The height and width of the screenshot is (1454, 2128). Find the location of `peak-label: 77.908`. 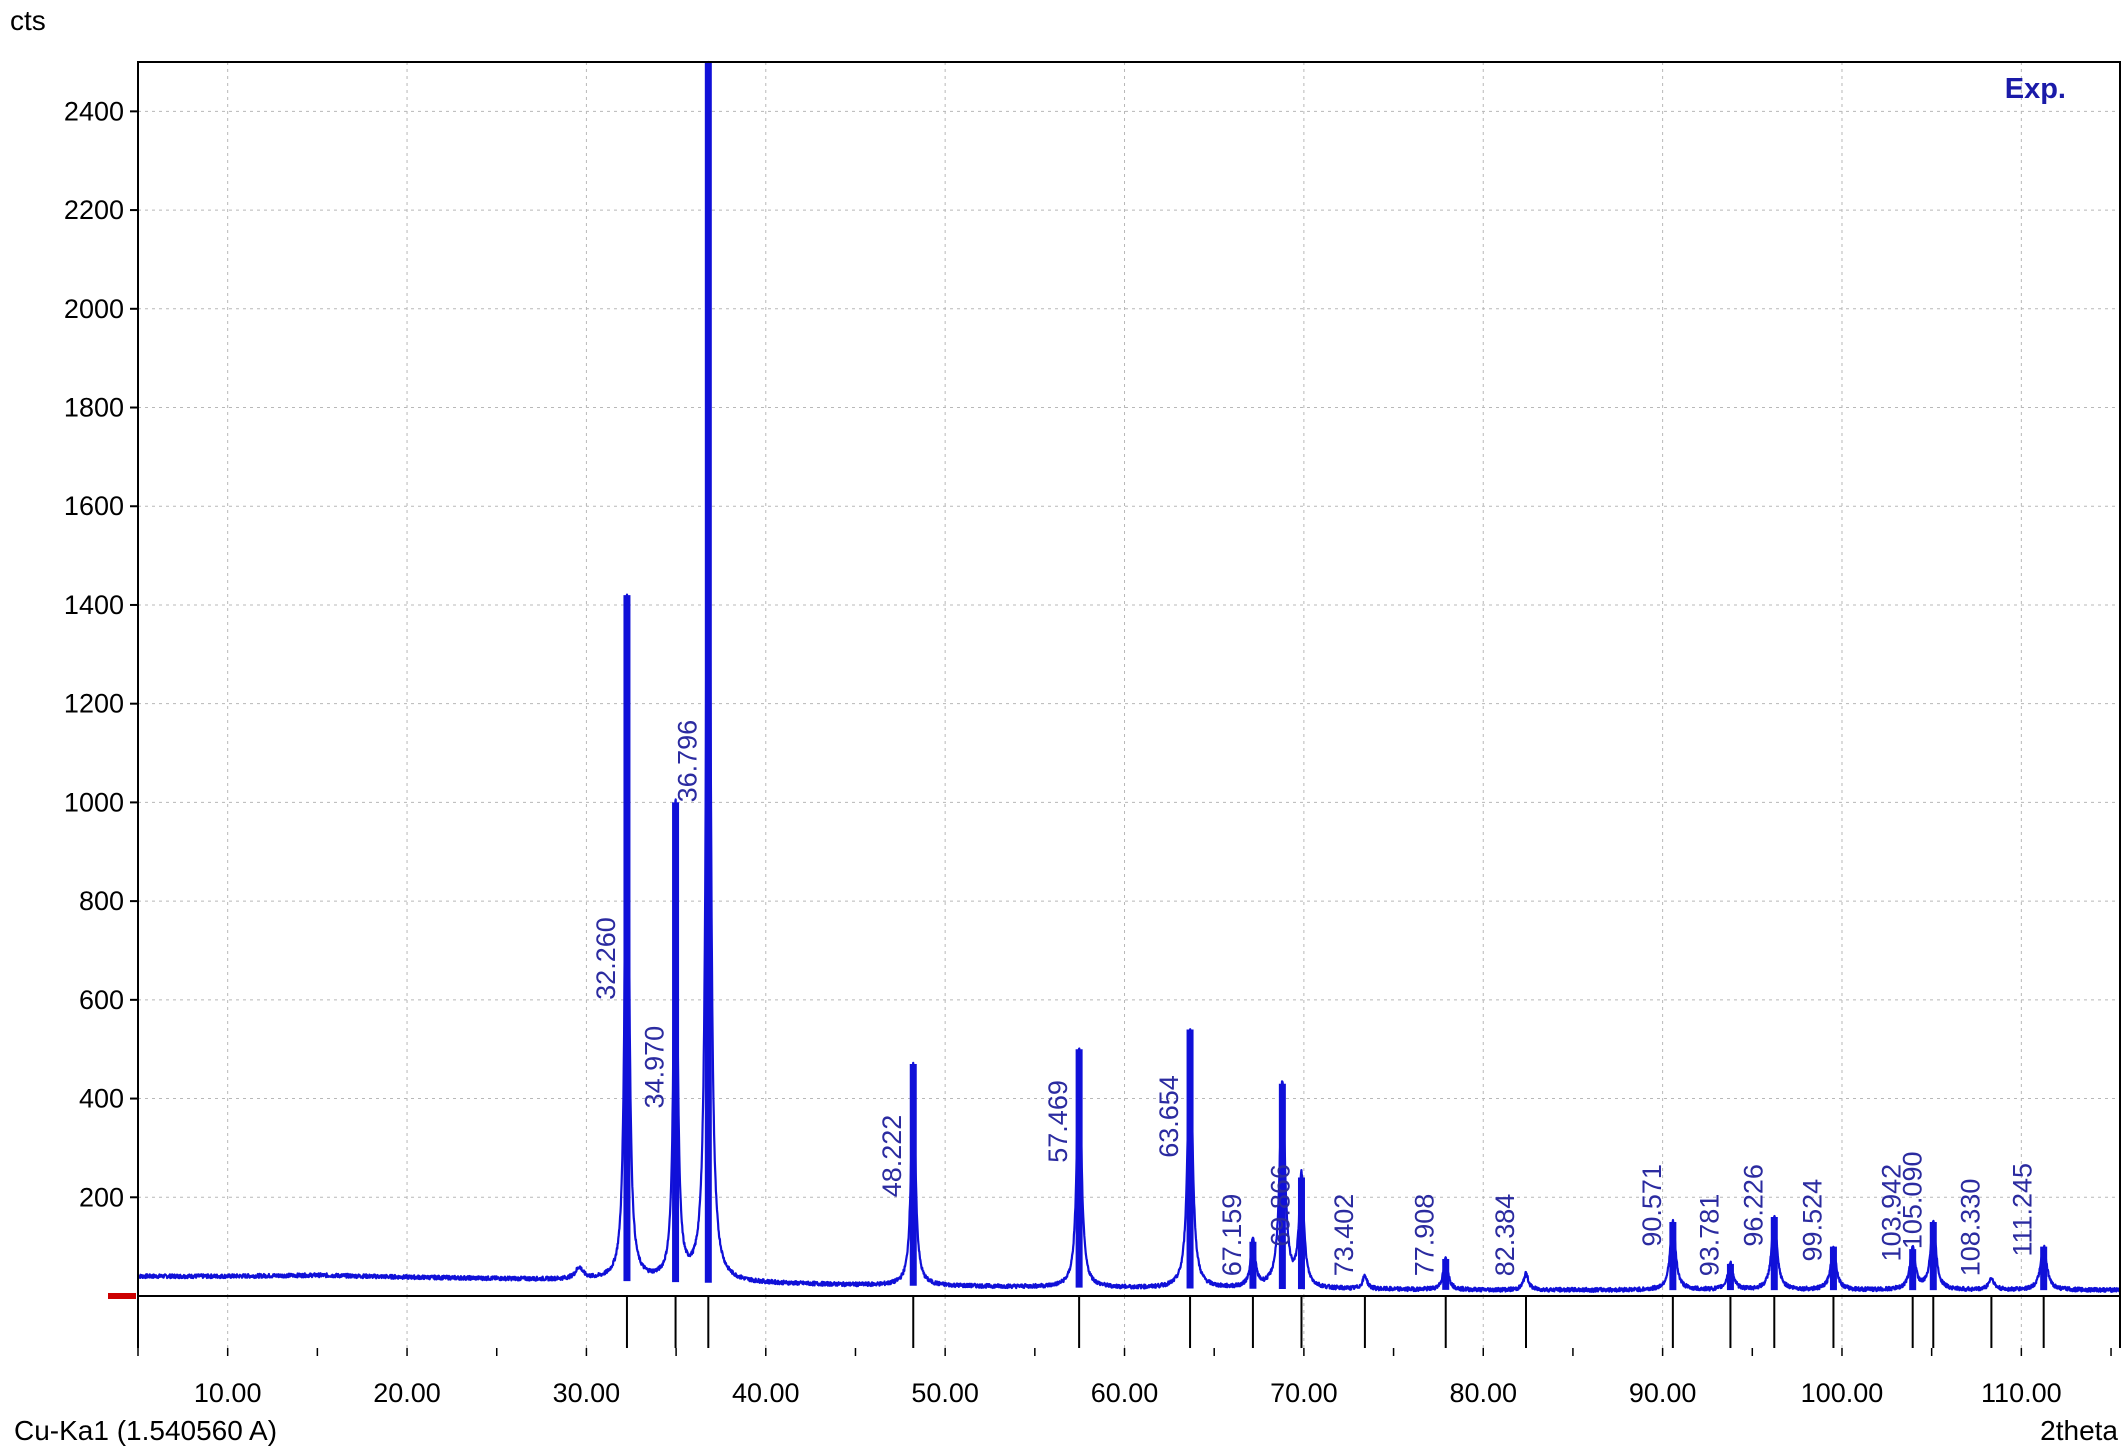

peak-label: 77.908 is located at coordinates (1425, 1235).